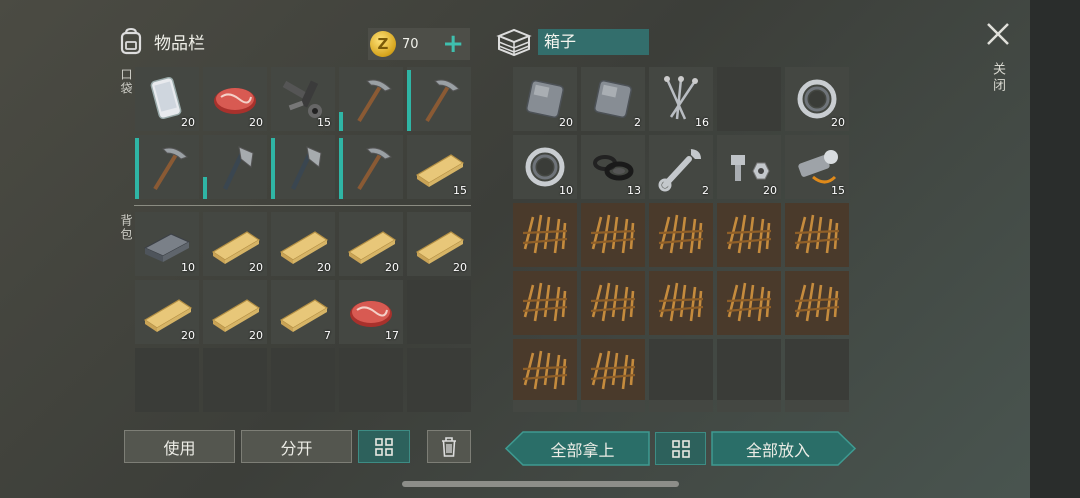 This screenshot has width=1080, height=498. I want to click on metal-plate-icon, so click(613, 99).